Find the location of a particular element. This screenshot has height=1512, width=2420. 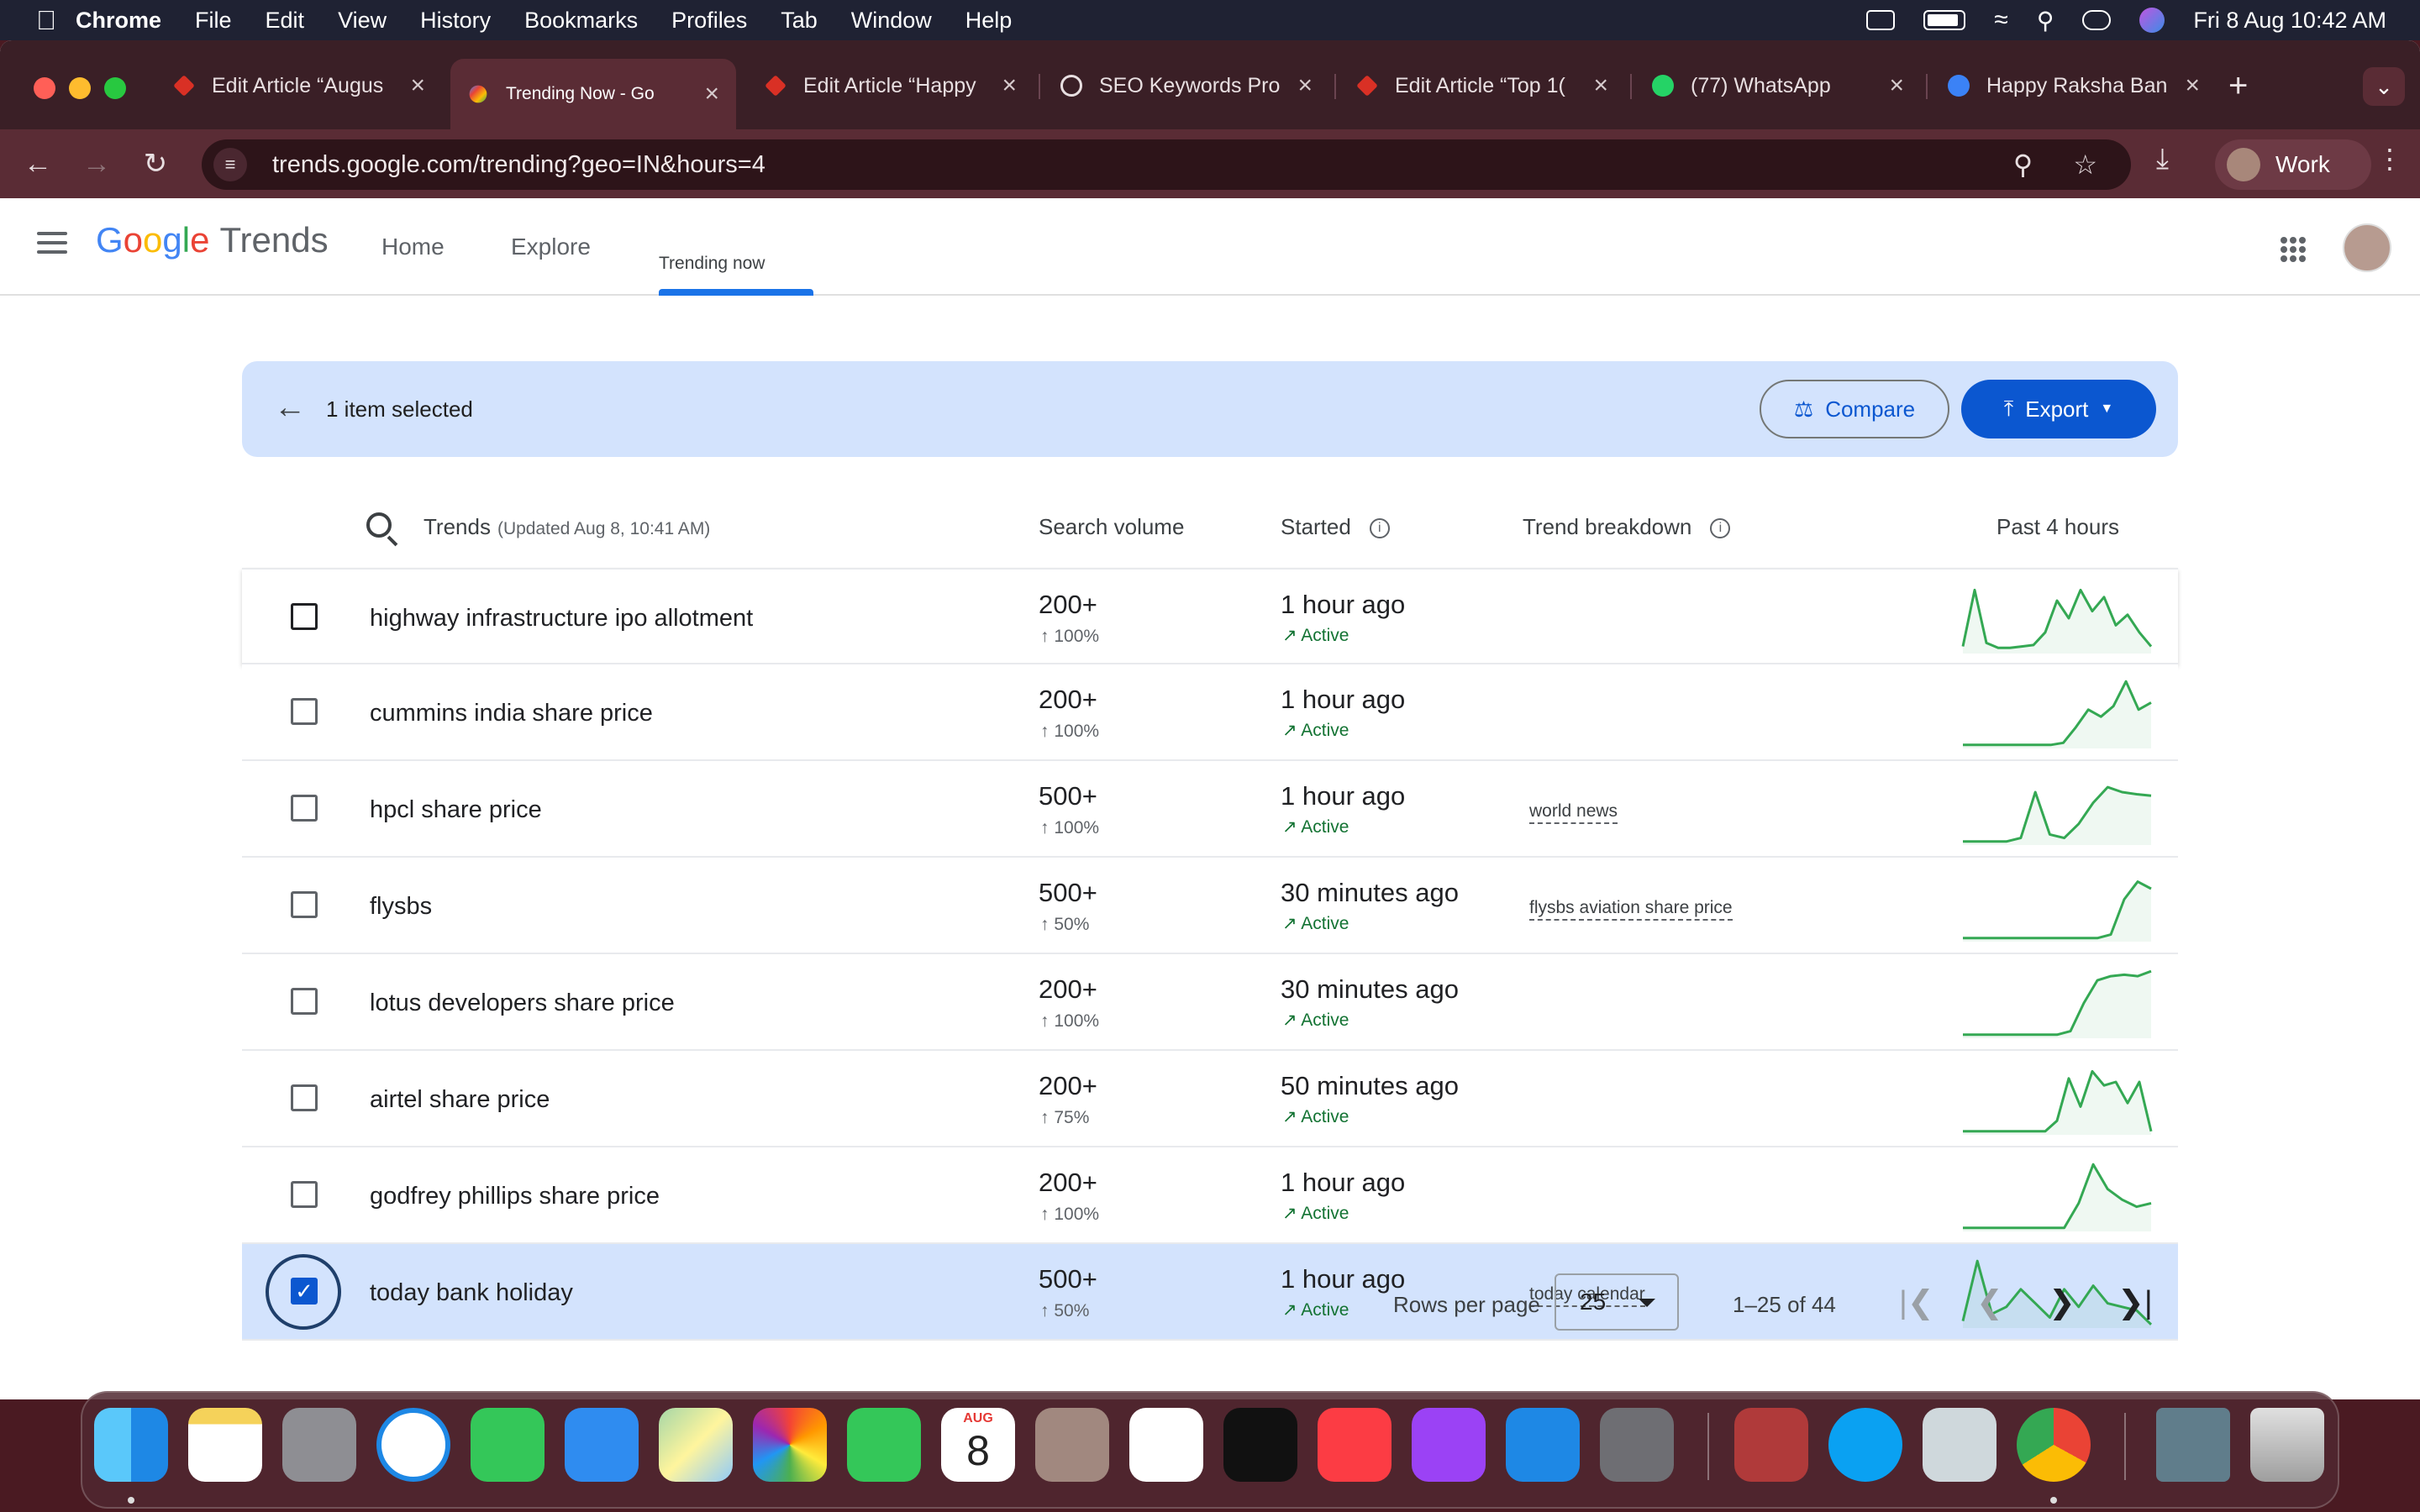

last-page-icon: ❯| is located at coordinates (2135, 1302).